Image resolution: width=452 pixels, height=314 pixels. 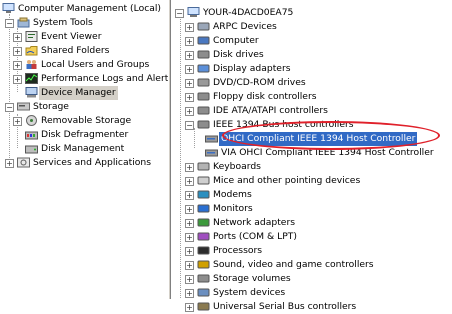 What do you see at coordinates (95, 64) in the screenshot?
I see `tree-label: Local Users and Groups` at bounding box center [95, 64].